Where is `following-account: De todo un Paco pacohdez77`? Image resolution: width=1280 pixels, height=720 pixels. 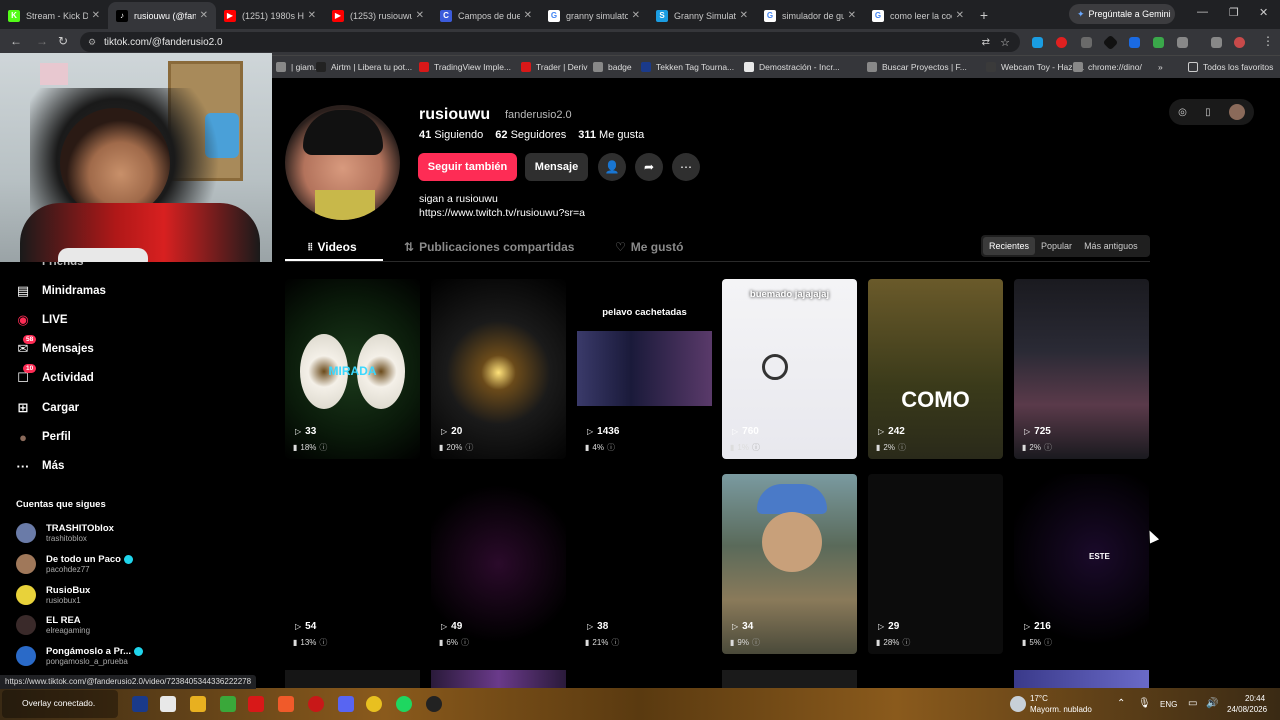
following-account: De todo un Paco pacohdez77 is located at coordinates (74, 564).